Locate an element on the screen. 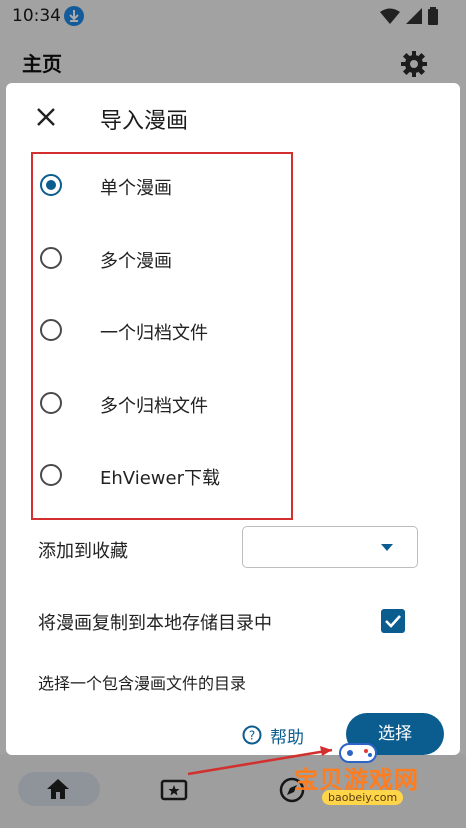 Image resolution: width=466 pixels, height=828 pixels. watermark-url: baobeiy.com is located at coordinates (363, 797).